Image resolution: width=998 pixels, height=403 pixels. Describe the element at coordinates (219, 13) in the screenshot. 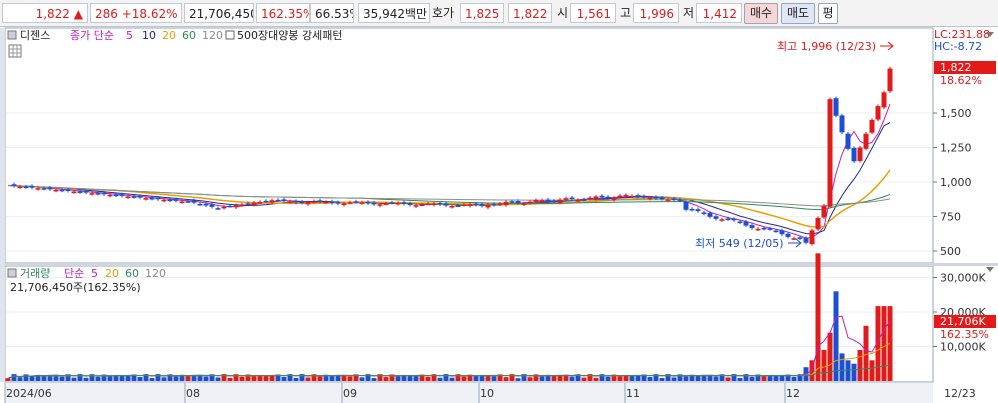

I see `volume-field: 21,706,450` at that location.